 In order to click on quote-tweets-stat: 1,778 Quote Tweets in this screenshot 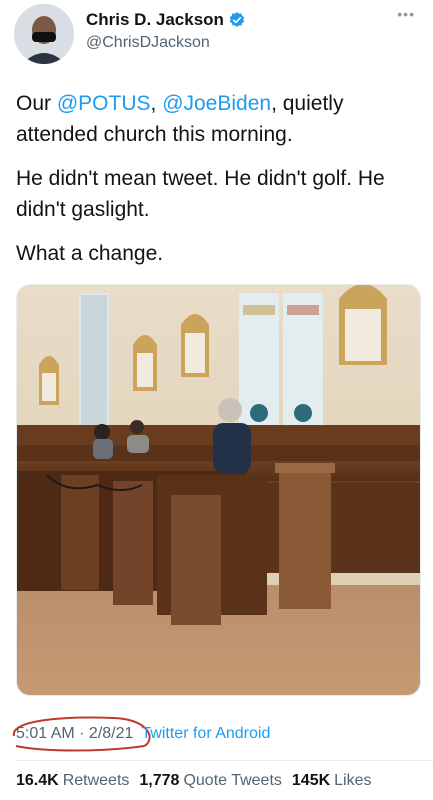, I will do `click(210, 781)`.